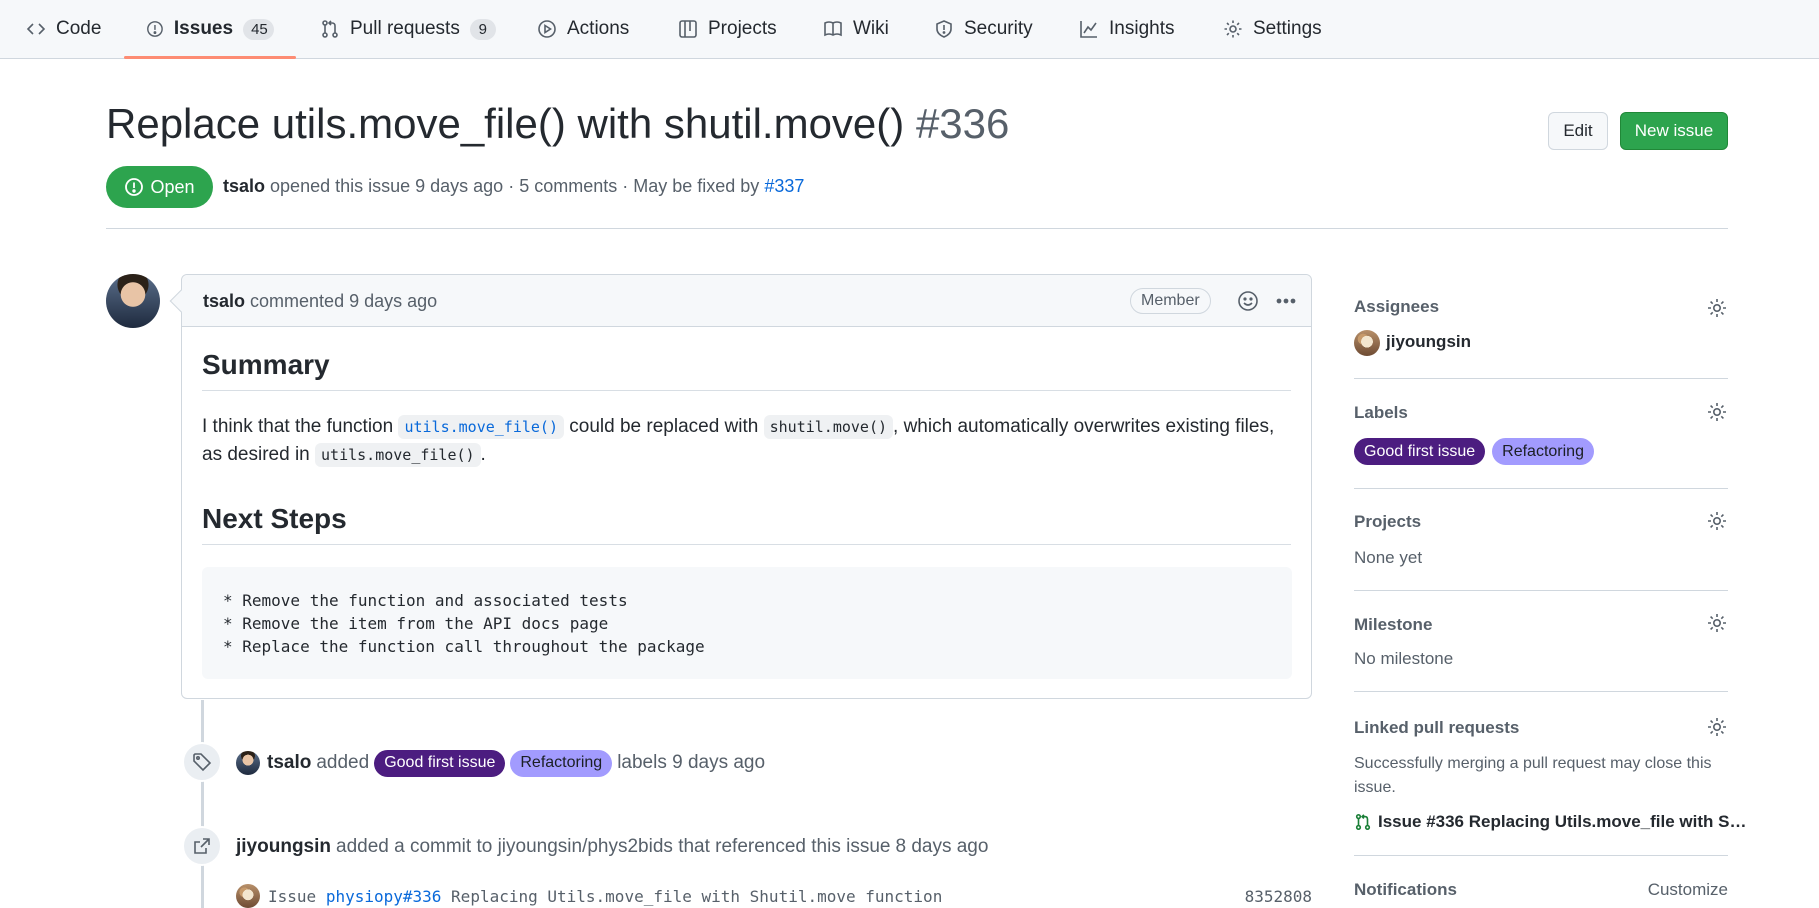 This screenshot has width=1819, height=908. I want to click on assignees-settings-button, so click(1717, 308).